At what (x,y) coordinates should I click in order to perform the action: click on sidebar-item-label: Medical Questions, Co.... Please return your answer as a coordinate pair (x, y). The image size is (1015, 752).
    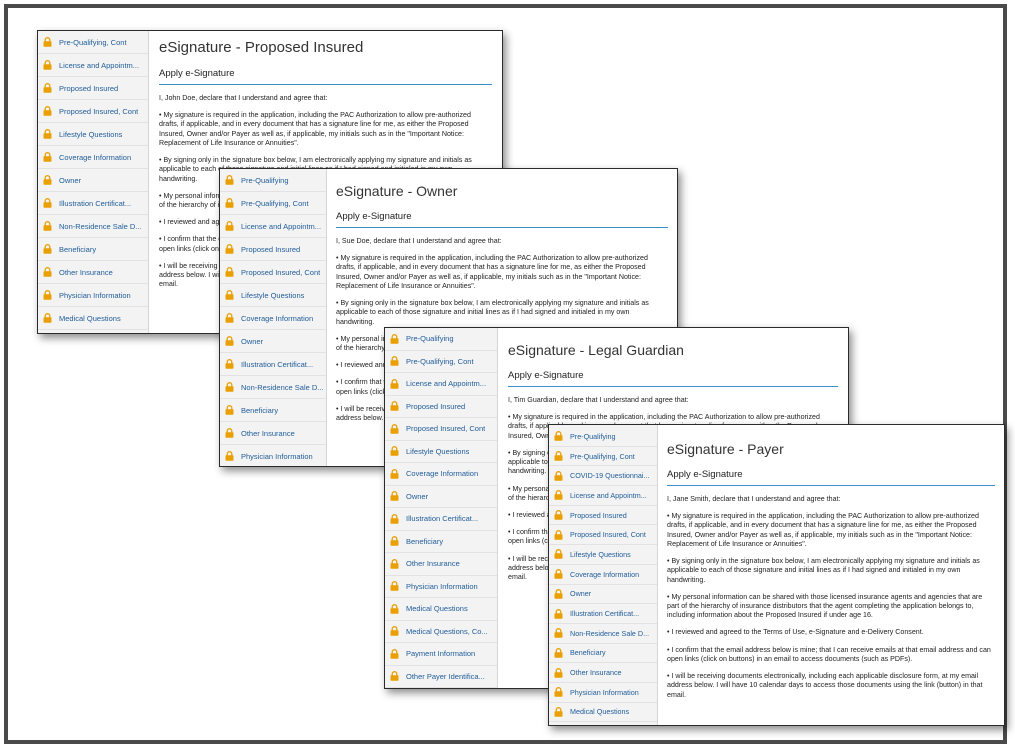
    Looking at the image, I should click on (447, 631).